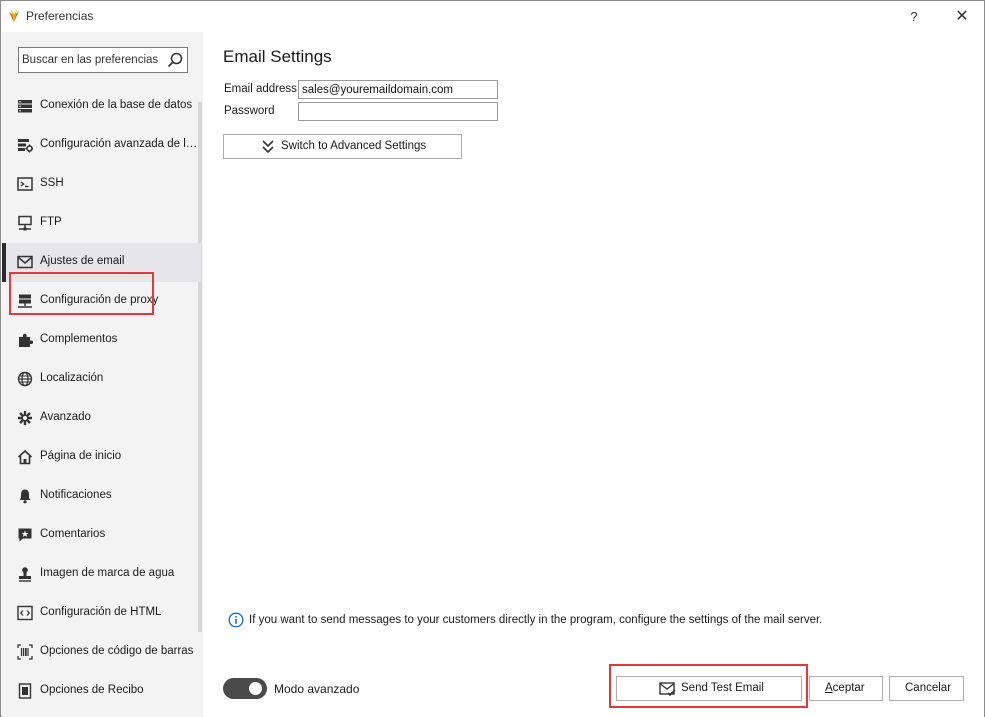 This screenshot has width=985, height=717. I want to click on email-address-field, so click(398, 89).